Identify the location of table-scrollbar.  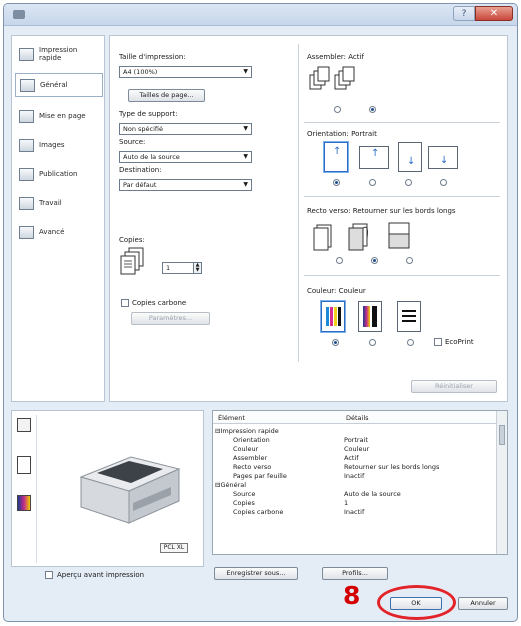
(501, 482).